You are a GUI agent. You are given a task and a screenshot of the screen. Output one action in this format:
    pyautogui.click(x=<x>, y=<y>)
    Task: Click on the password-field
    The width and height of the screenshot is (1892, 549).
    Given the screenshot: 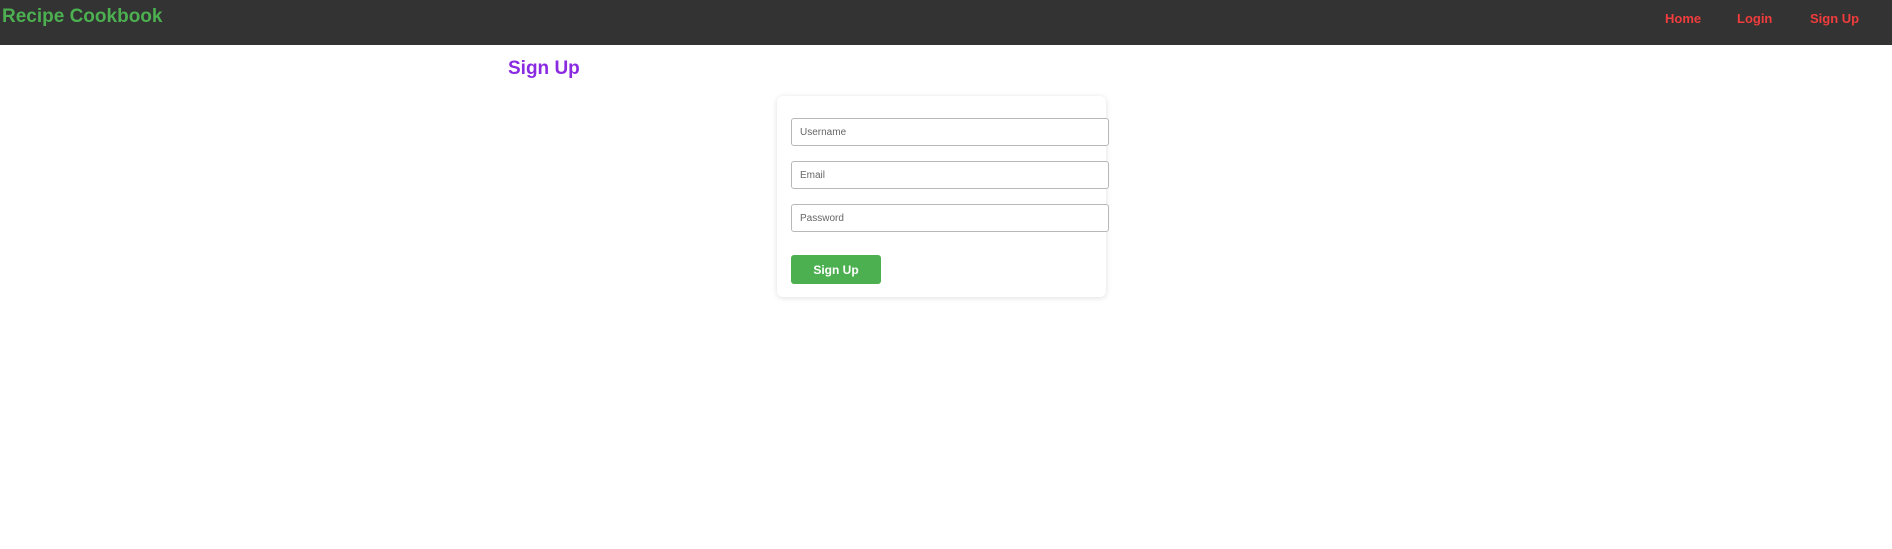 What is the action you would take?
    pyautogui.click(x=950, y=218)
    